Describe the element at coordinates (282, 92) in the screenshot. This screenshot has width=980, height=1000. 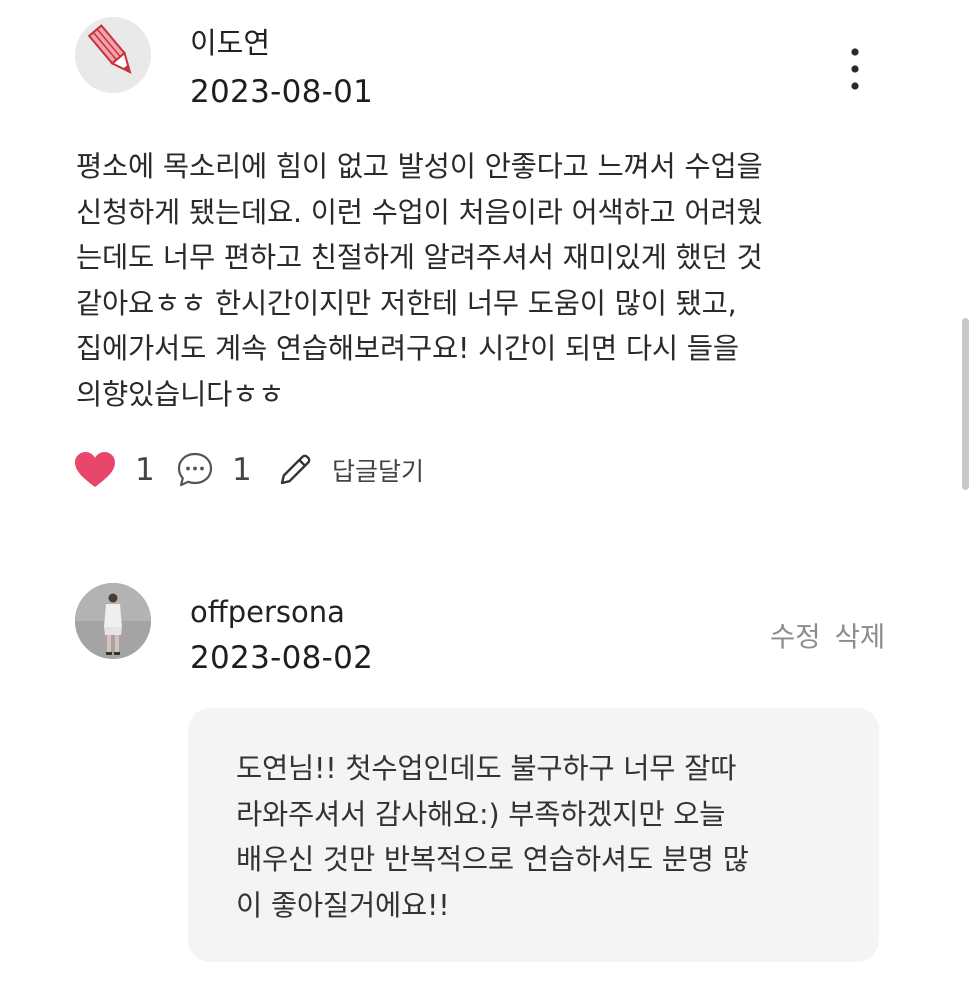
I see `review-date: 2023-08-01` at that location.